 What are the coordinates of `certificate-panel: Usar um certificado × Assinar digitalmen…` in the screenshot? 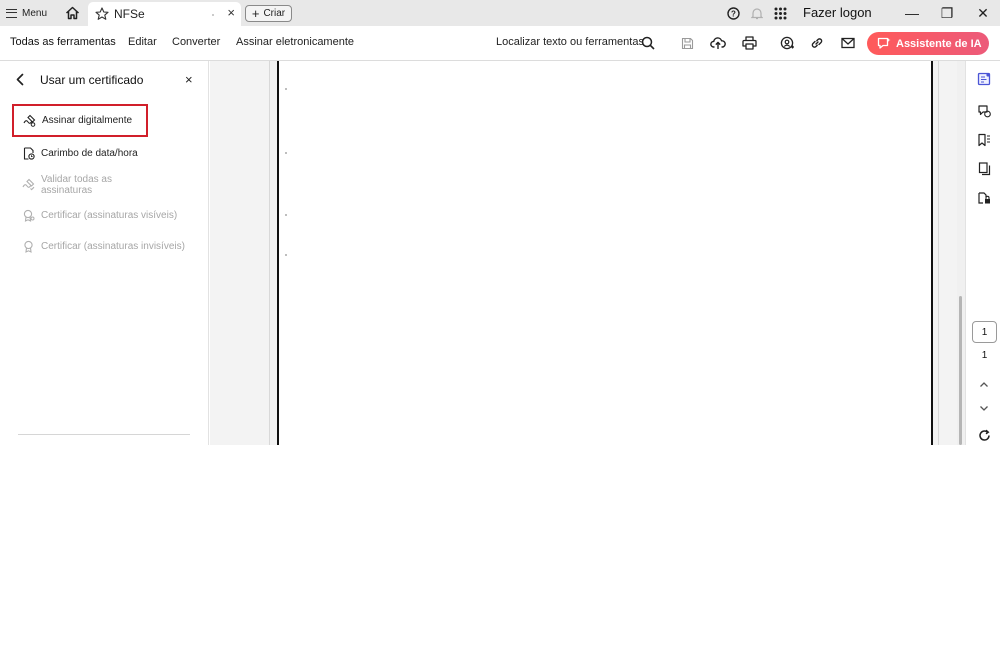 It's located at (104, 253).